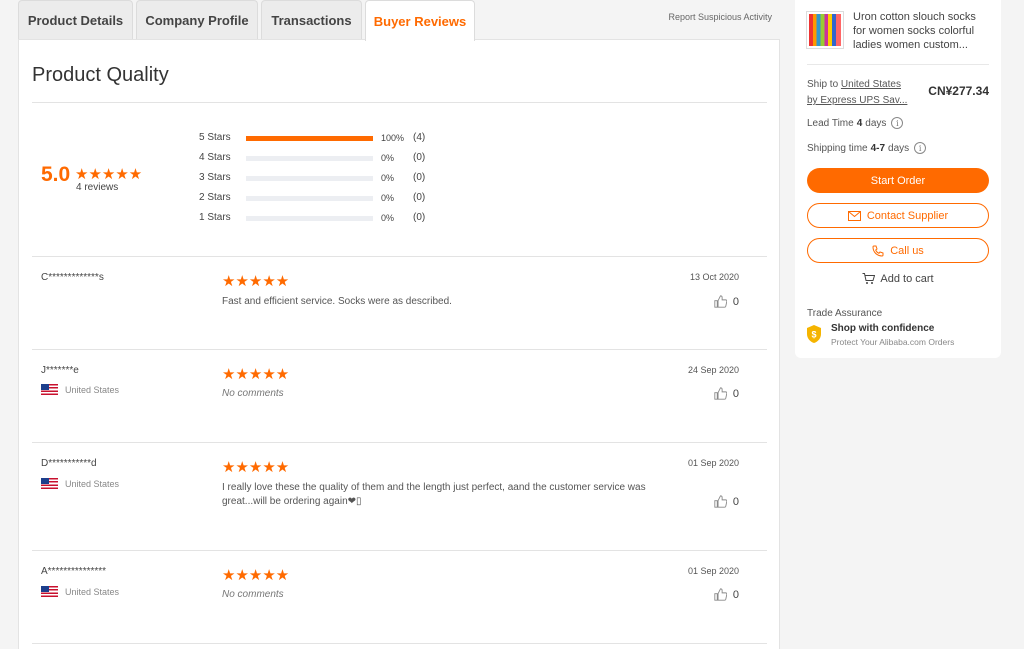 Image resolution: width=1024 pixels, height=649 pixels. I want to click on shipping-time-unit: days, so click(899, 148).